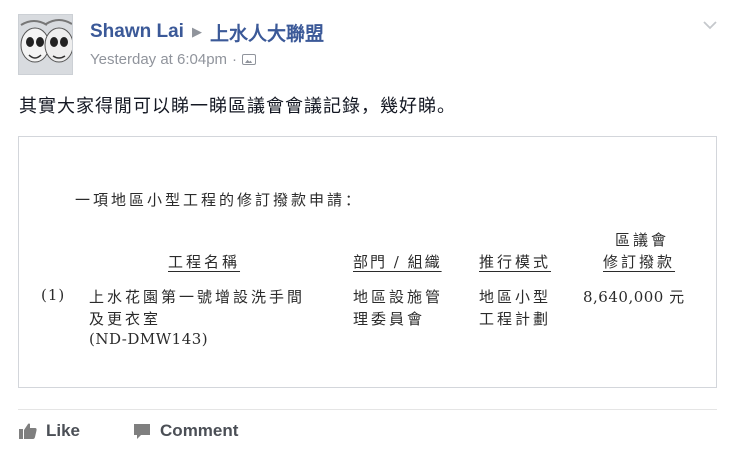 The image size is (736, 454). What do you see at coordinates (639, 262) in the screenshot?
I see `column-header-amount-line2: 修訂撥款` at bounding box center [639, 262].